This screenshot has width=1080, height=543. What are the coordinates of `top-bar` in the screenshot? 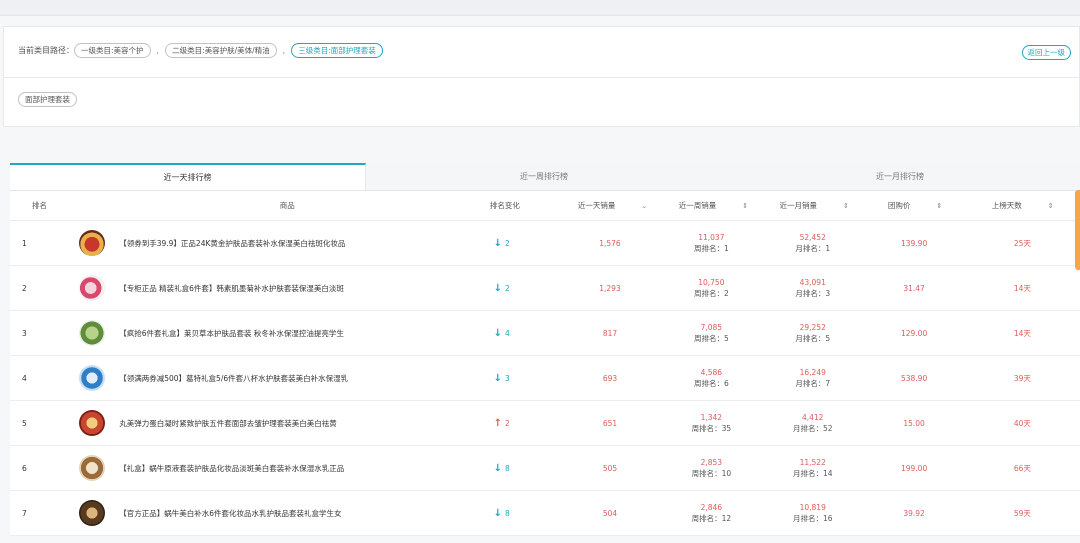 It's located at (540, 8).